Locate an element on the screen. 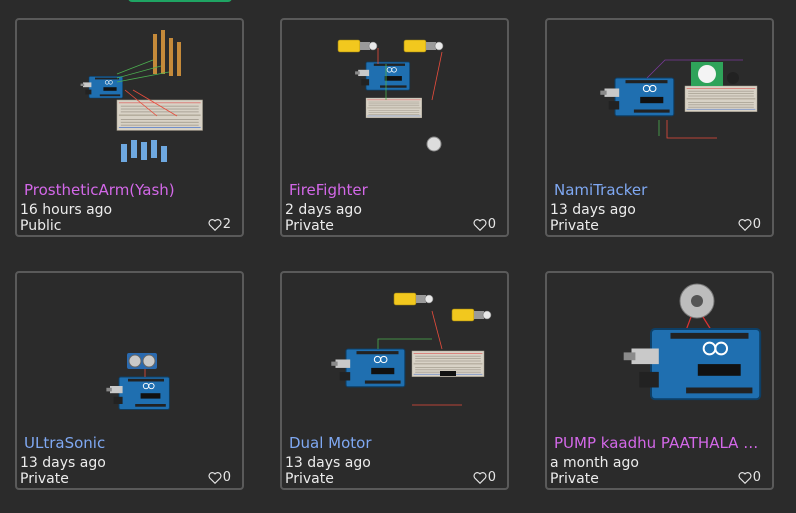  like-count: 2 is located at coordinates (219, 224).